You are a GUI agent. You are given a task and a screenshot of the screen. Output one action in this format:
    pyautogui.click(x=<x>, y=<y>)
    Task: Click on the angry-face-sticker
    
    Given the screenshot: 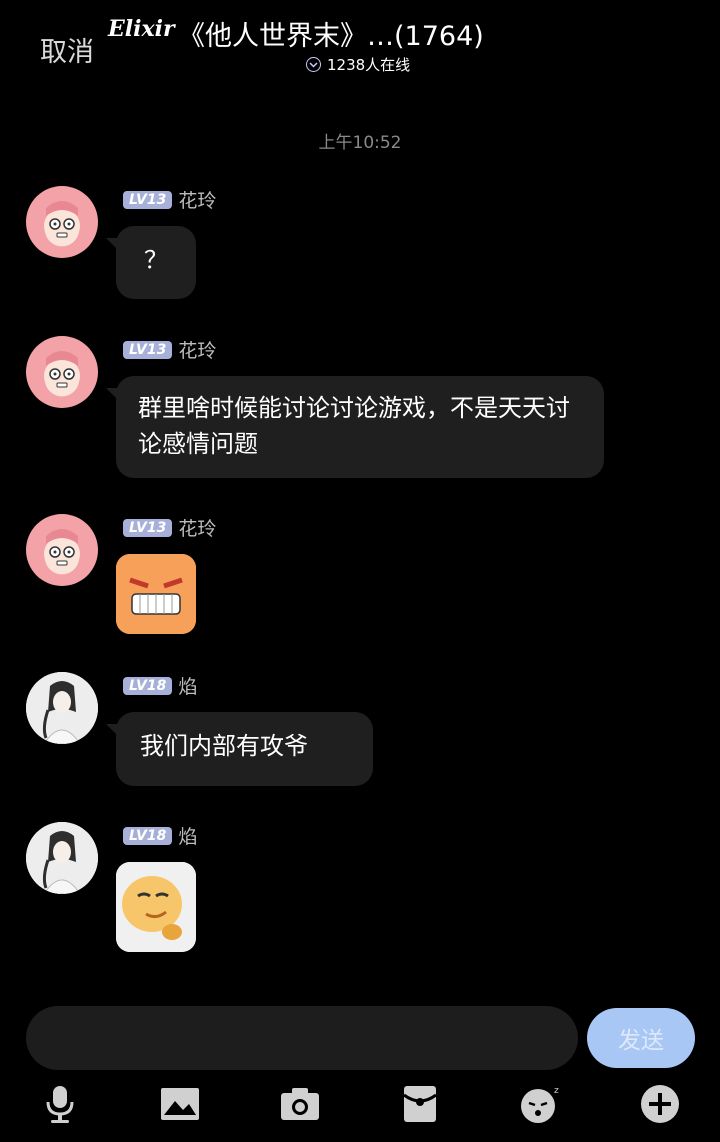 What is the action you would take?
    pyautogui.click(x=156, y=594)
    